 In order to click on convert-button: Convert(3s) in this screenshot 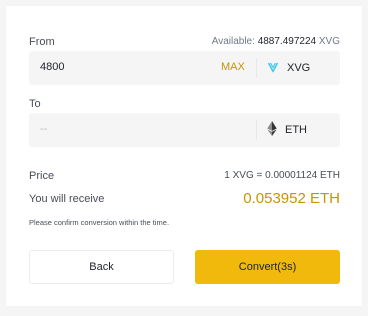, I will do `click(267, 267)`.